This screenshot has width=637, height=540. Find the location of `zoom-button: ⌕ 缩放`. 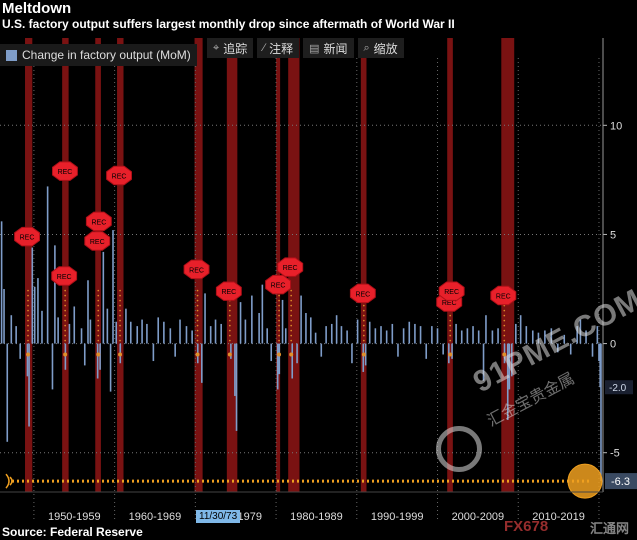

zoom-button: ⌕ 缩放 is located at coordinates (380, 48).